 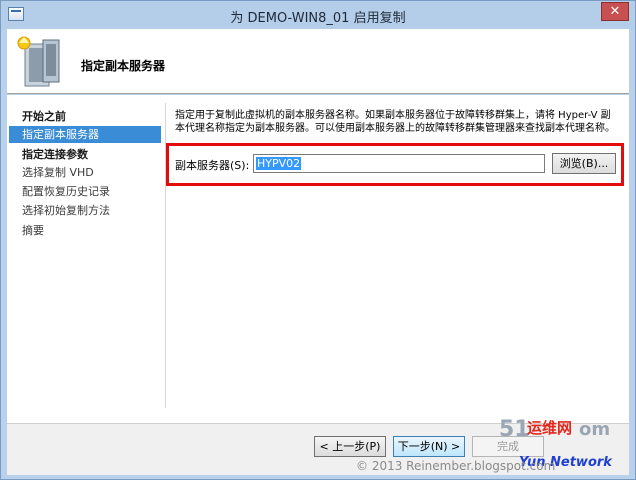 I want to click on watermark-logo-chars: 运维网, so click(x=550, y=428).